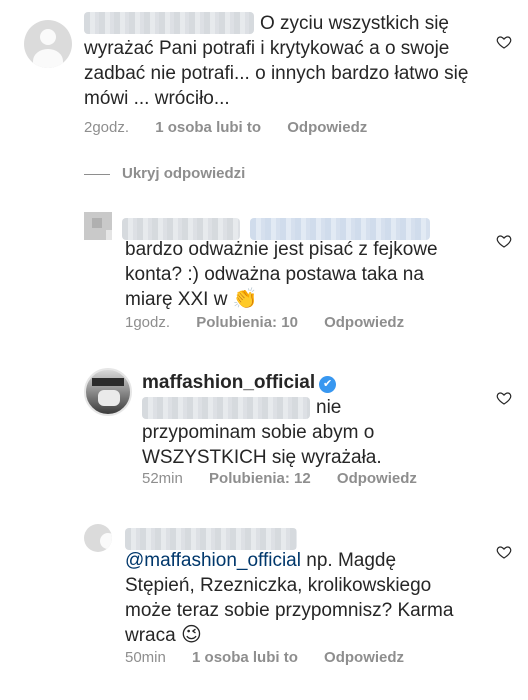  Describe the element at coordinates (245, 657) in the screenshot. I see `reply-likes: 1 osoba lubi to` at that location.